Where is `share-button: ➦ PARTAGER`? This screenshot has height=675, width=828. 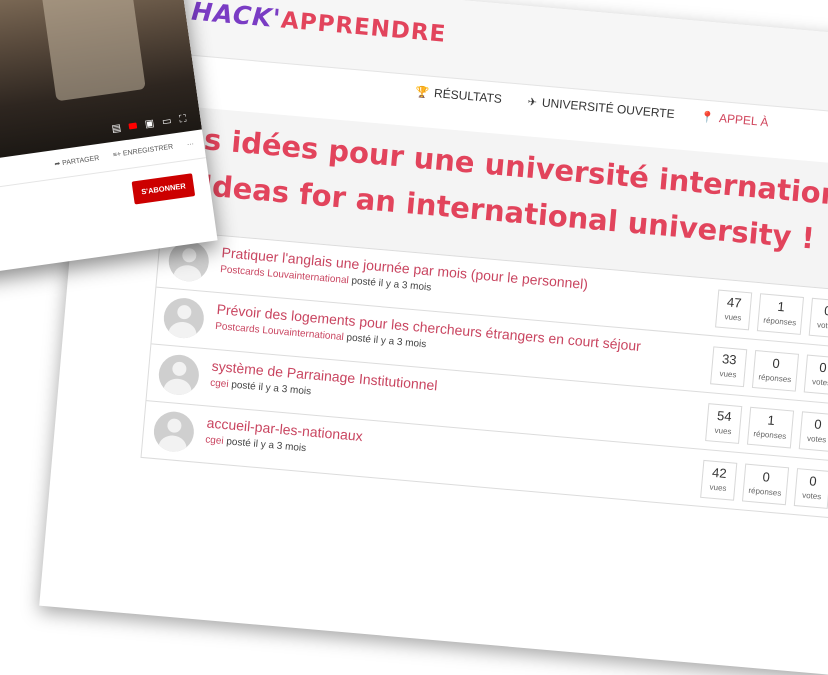 share-button: ➦ PARTAGER is located at coordinates (77, 161).